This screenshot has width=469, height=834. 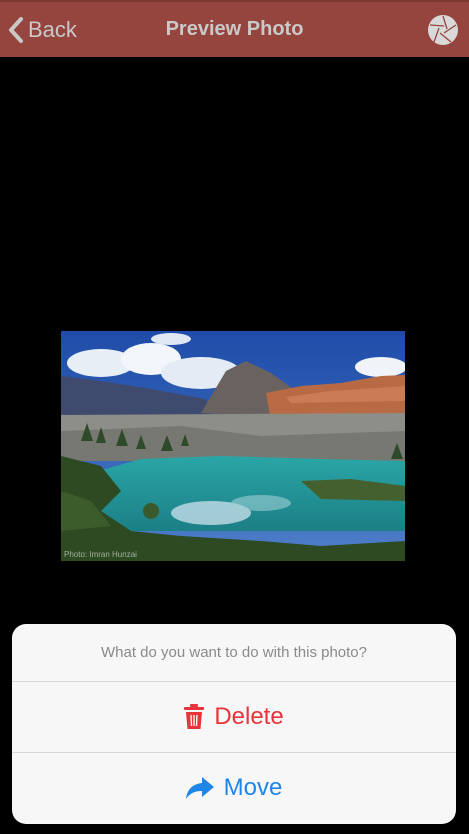 I want to click on share-arrow-icon, so click(x=199, y=788).